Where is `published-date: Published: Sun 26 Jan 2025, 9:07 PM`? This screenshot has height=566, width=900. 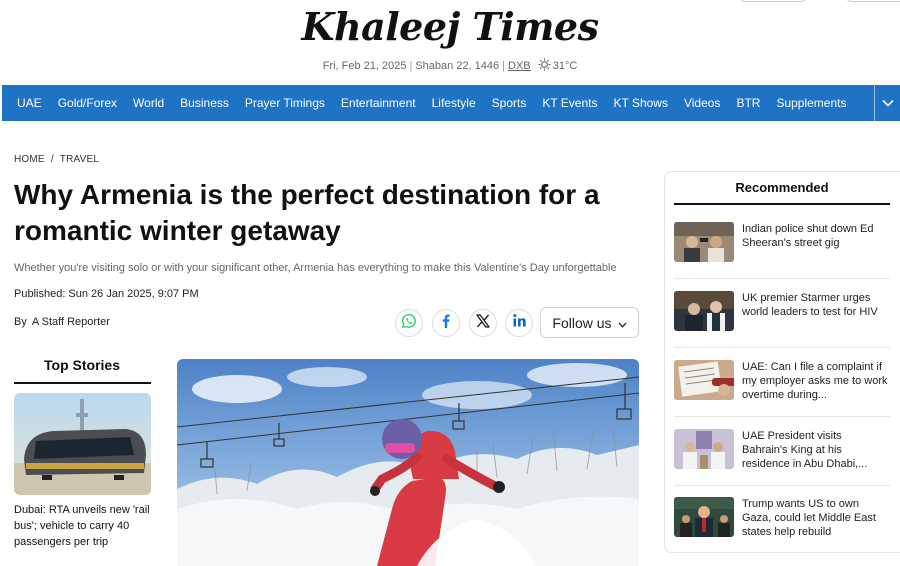
published-date: Published: Sun 26 Jan 2025, 9:07 PM is located at coordinates (106, 294).